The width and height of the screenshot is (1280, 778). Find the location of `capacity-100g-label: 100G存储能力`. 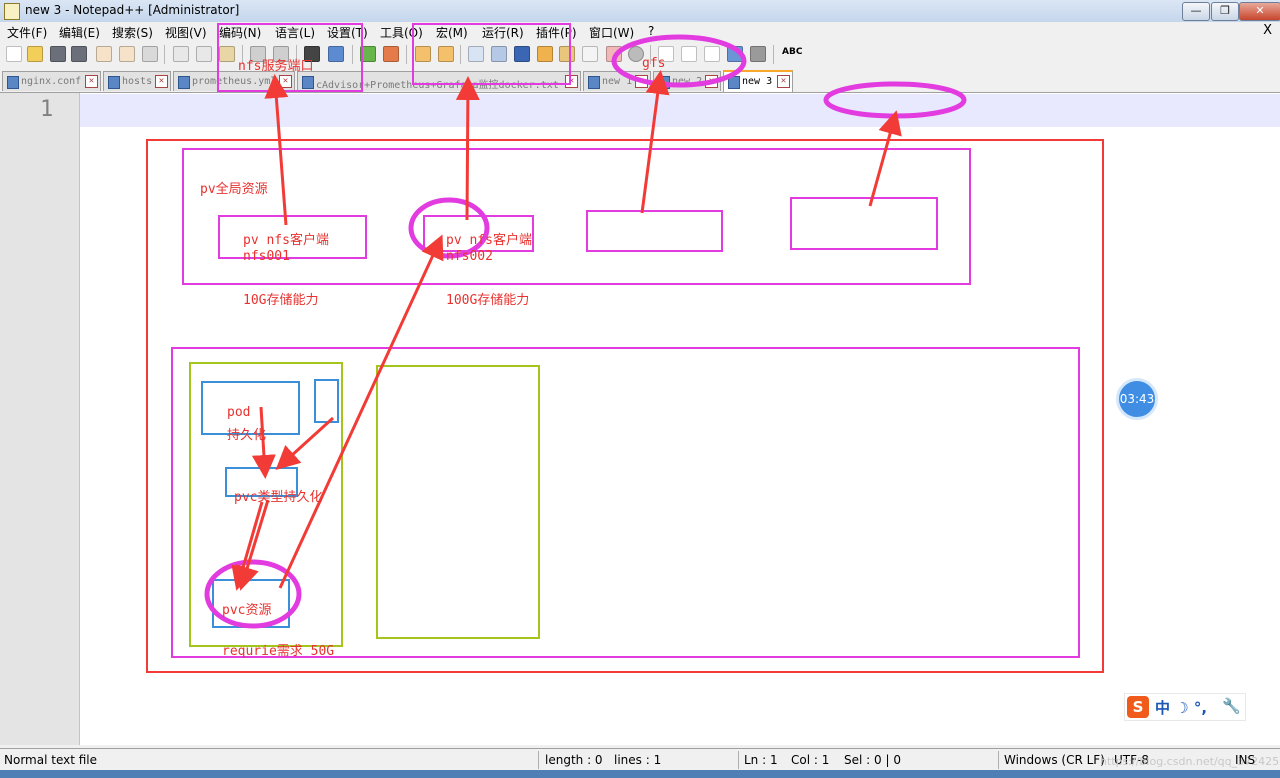

capacity-100g-label: 100G存储能力 is located at coordinates (488, 300).